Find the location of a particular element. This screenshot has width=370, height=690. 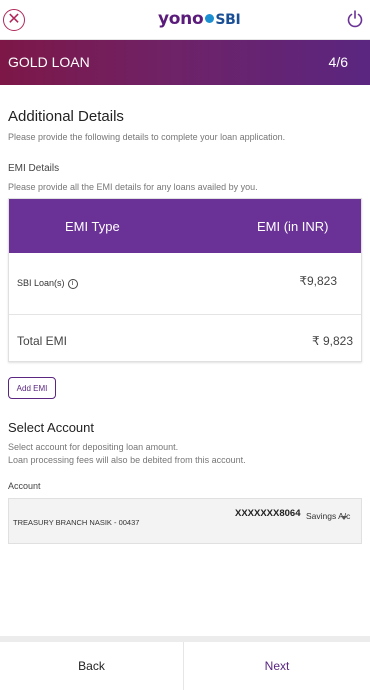

emi-details-label: EMI Details is located at coordinates (34, 168).